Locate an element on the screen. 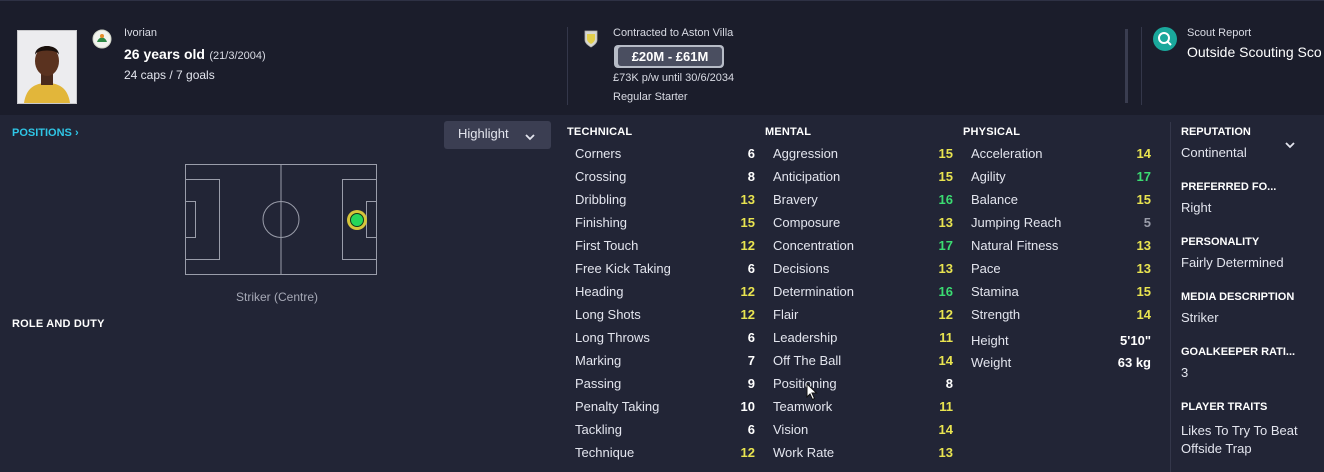  search-icon is located at coordinates (1165, 39).